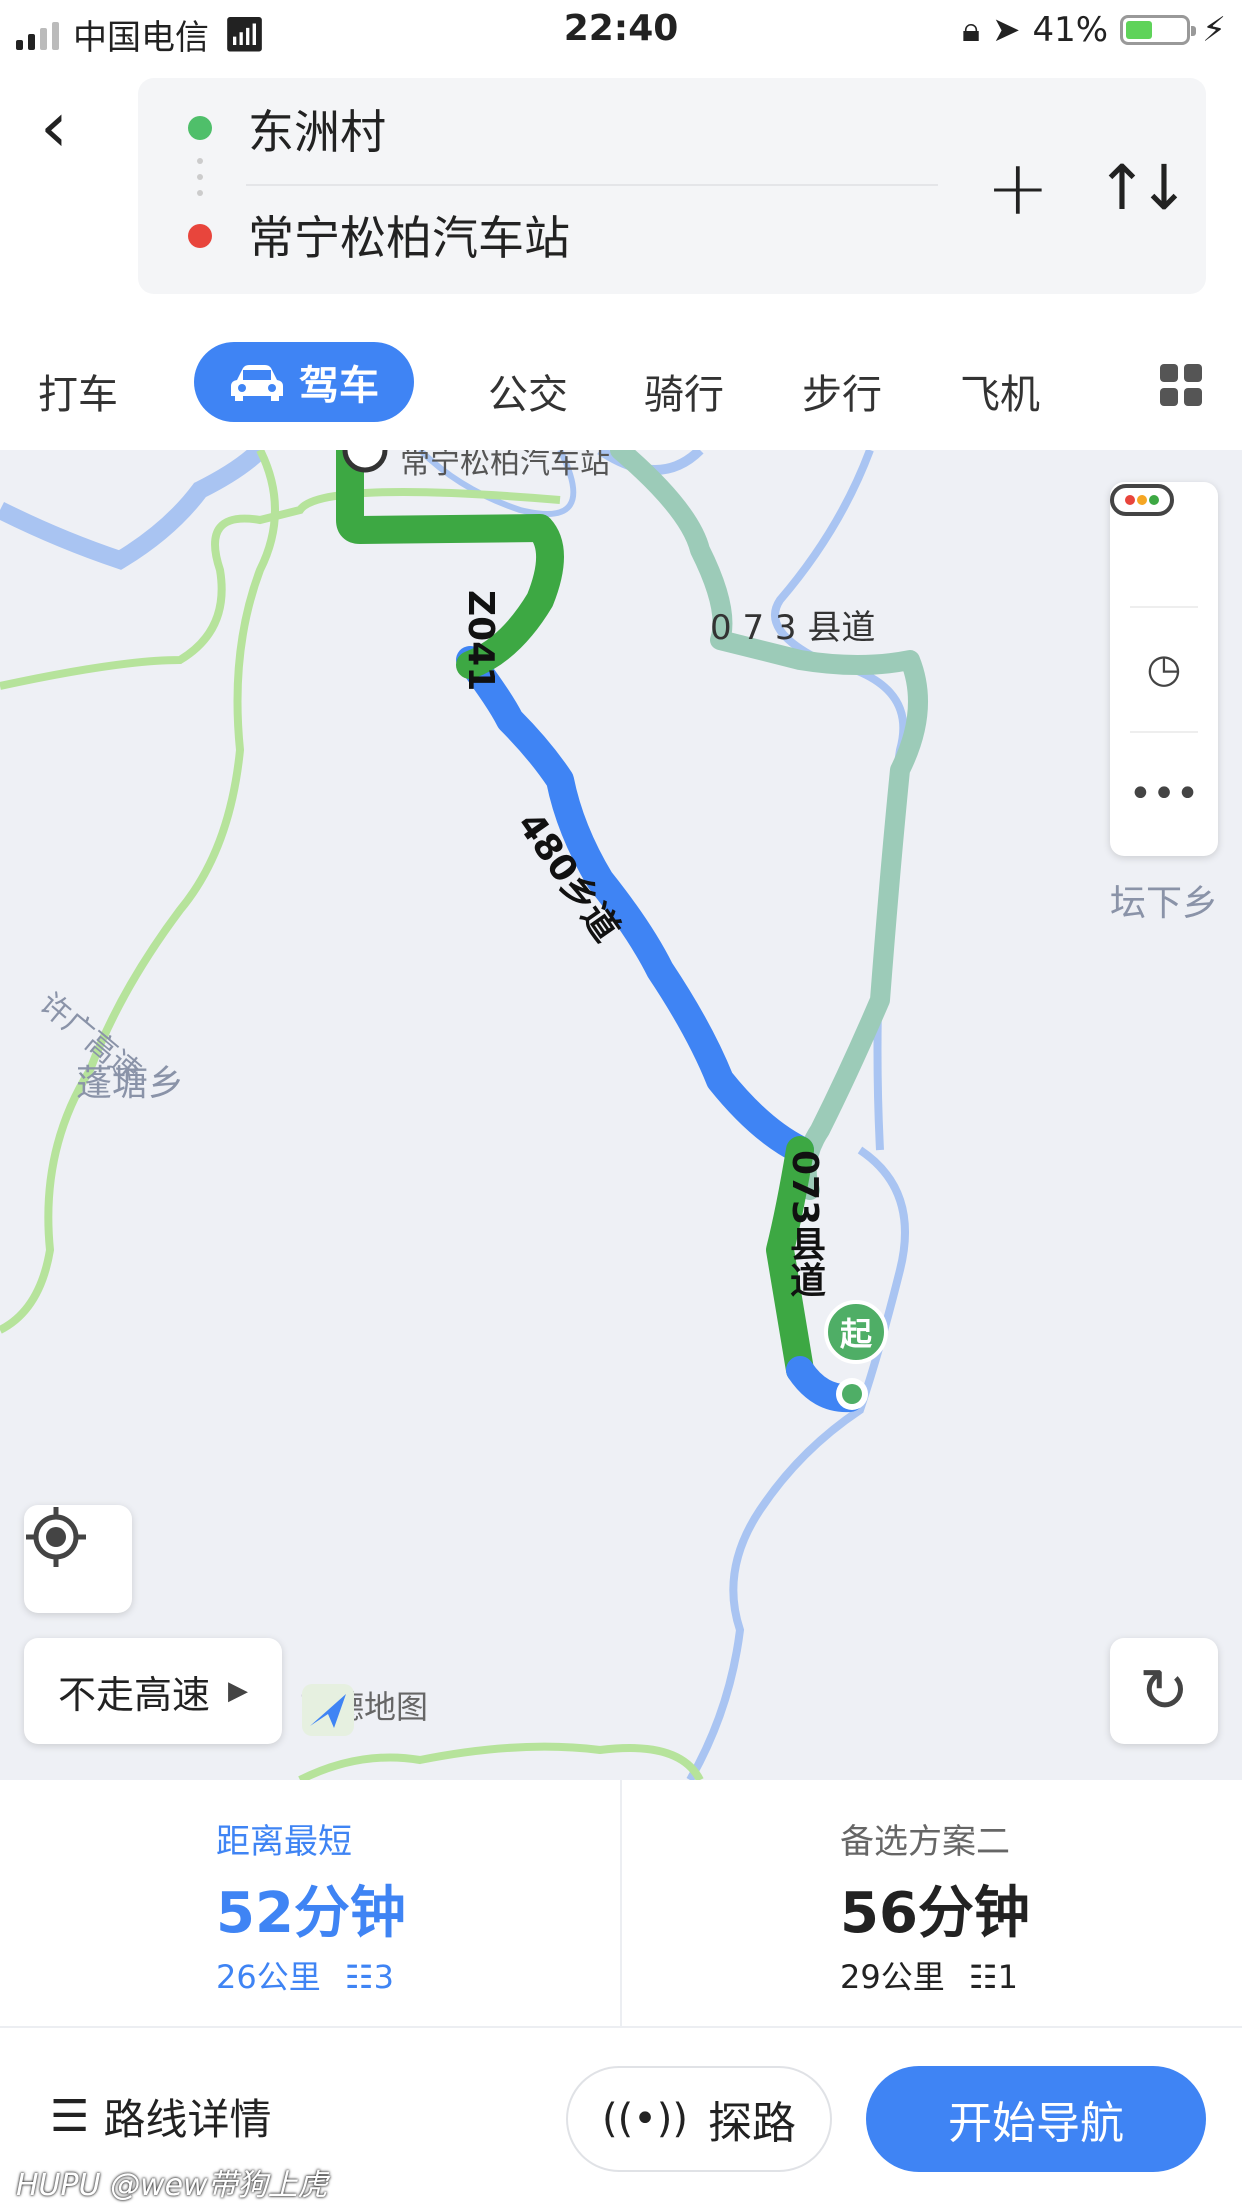 The height and width of the screenshot is (2208, 1242). I want to click on time-button: ◷, so click(1164, 669).